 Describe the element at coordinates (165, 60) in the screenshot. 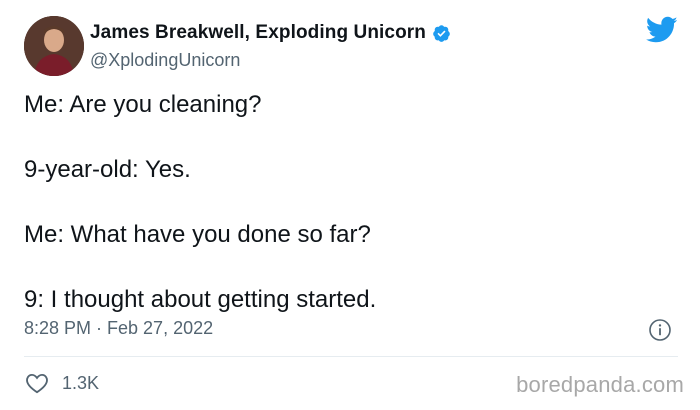

I see `author-handle: @XplodingUnicorn` at that location.